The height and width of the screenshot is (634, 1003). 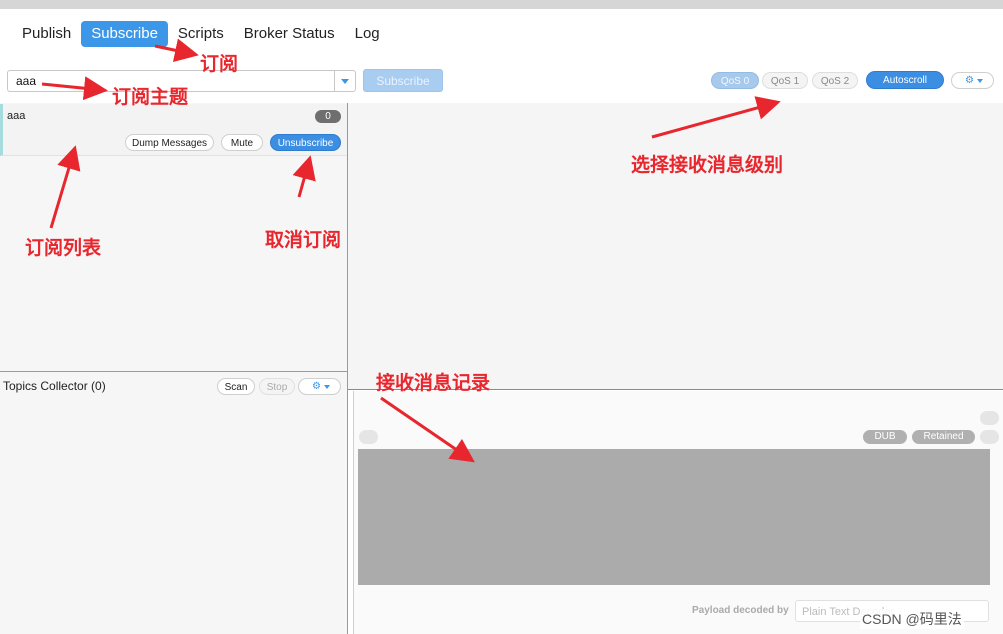 I want to click on qos-2-button: QoS 2, so click(x=835, y=80).